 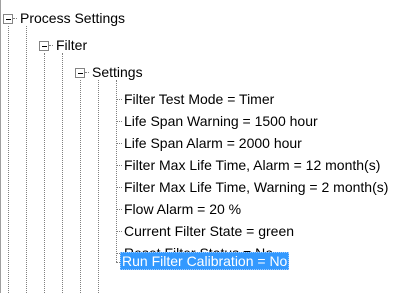 I want to click on tree-leaf-life-span-alarm: Life Span Alarm = 2000 hour, so click(x=213, y=143).